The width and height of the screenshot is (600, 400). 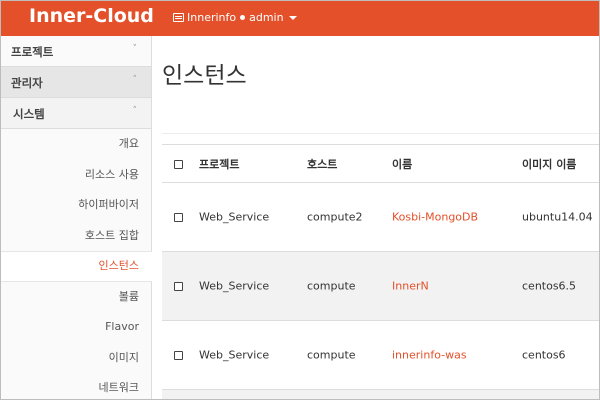 What do you see at coordinates (429, 355) in the screenshot?
I see `instance-name-link: innerinfo-was` at bounding box center [429, 355].